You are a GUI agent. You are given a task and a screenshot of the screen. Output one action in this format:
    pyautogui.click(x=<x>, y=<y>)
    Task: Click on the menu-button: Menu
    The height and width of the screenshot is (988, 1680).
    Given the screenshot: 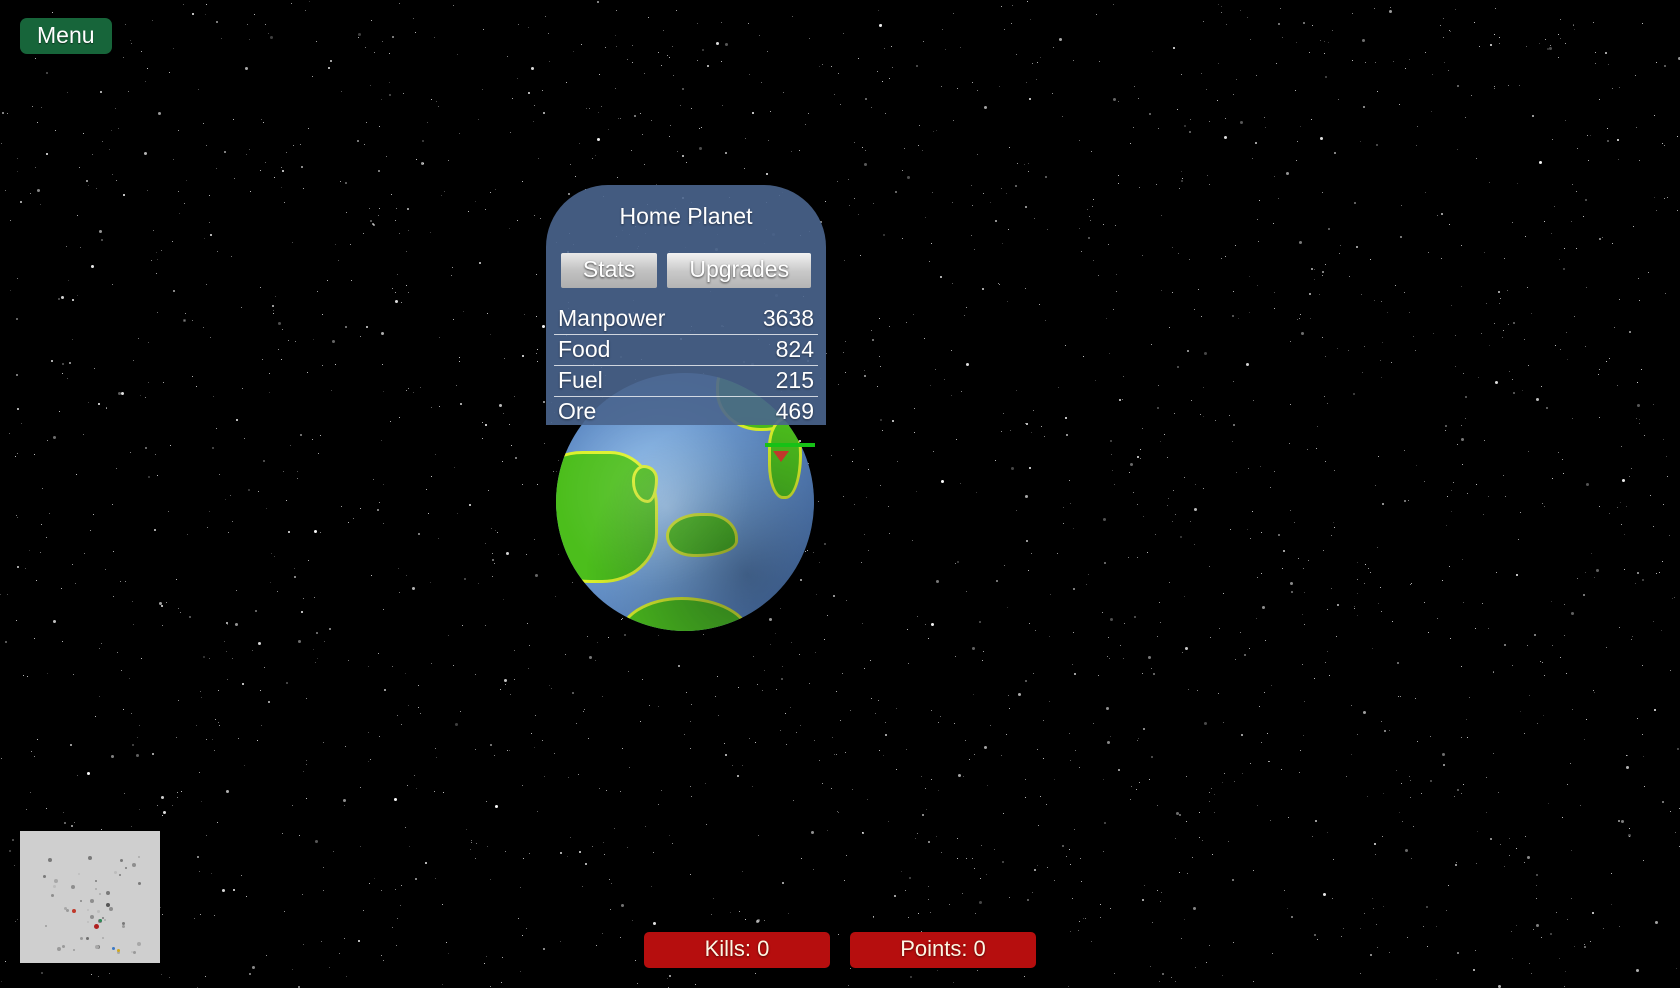 What is the action you would take?
    pyautogui.click(x=66, y=36)
    